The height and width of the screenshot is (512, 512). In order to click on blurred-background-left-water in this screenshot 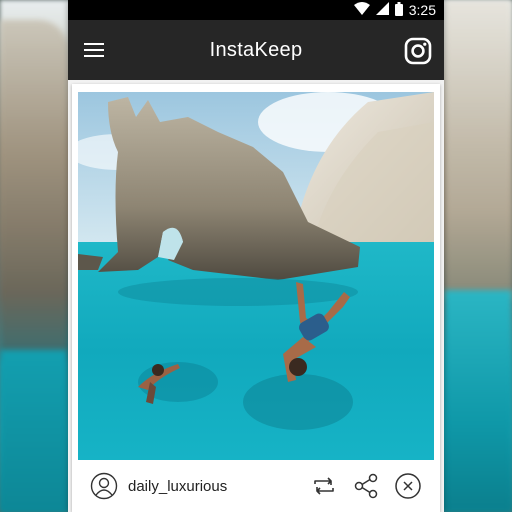, I will do `click(34, 431)`.